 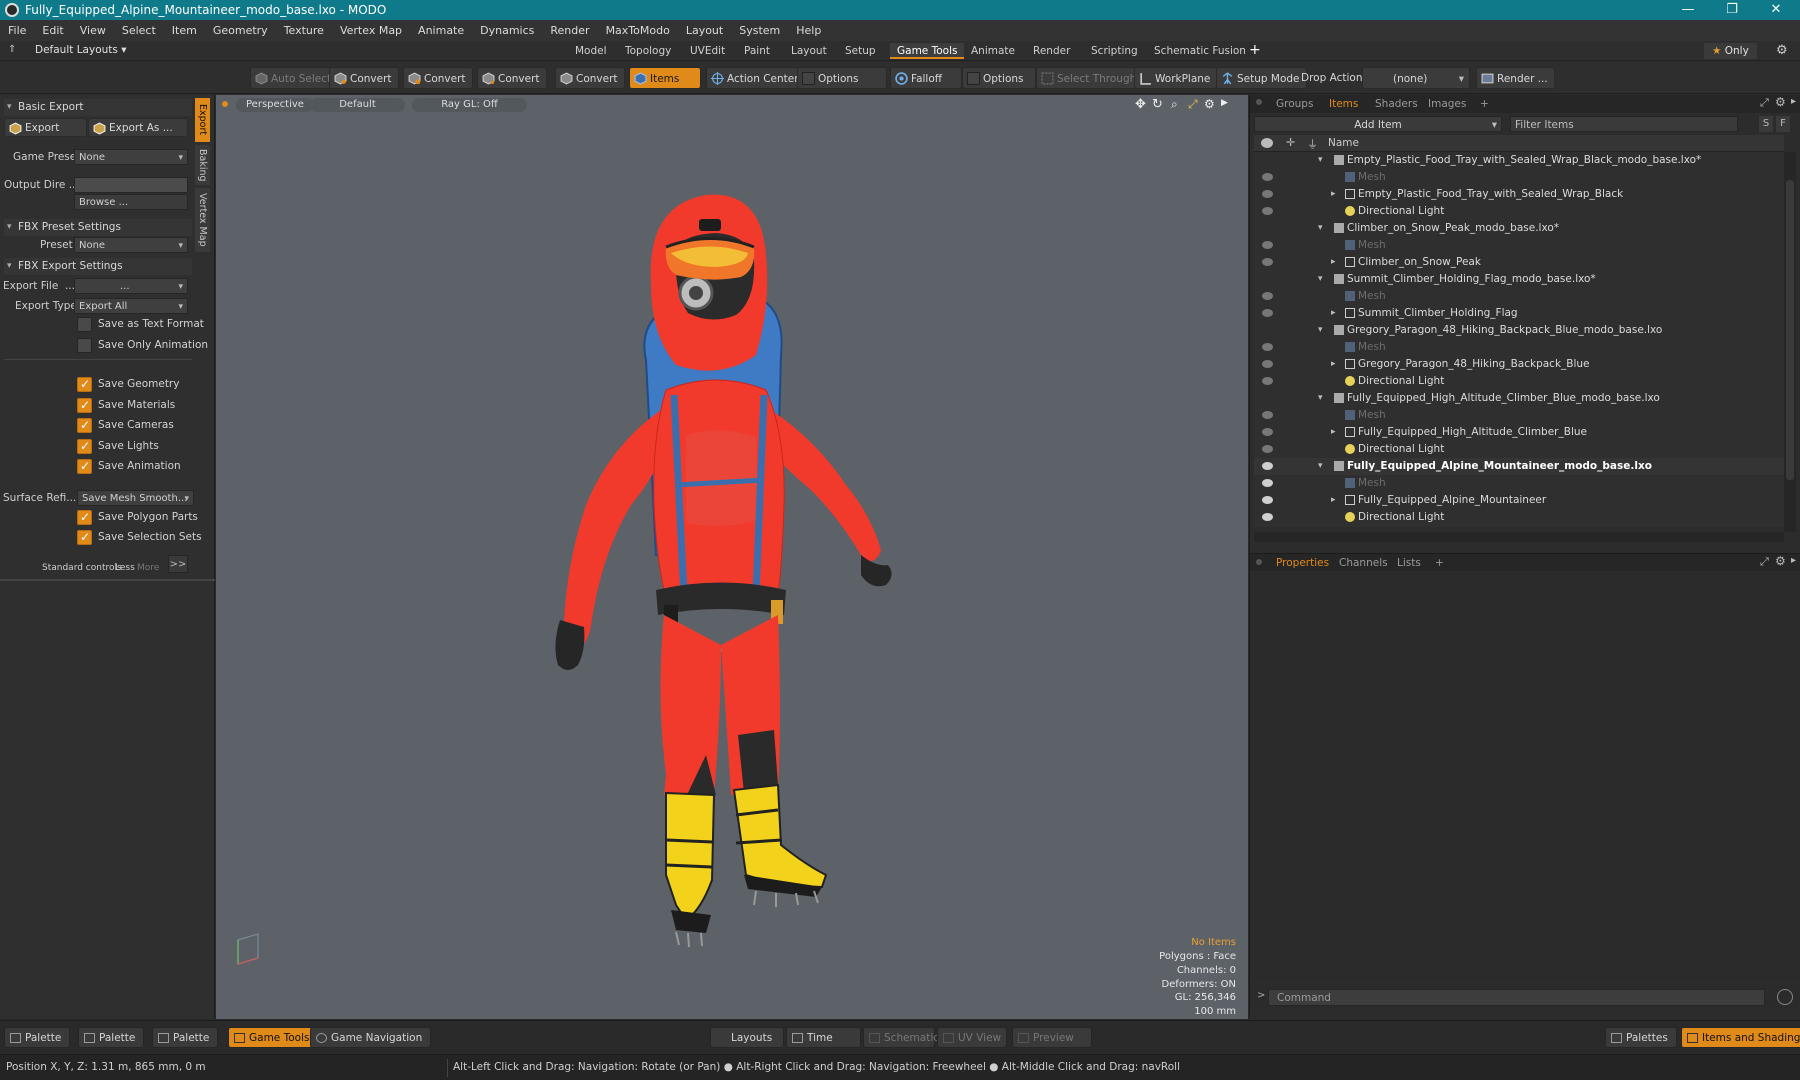 I want to click on name-column-header: Name, so click(x=1343, y=143).